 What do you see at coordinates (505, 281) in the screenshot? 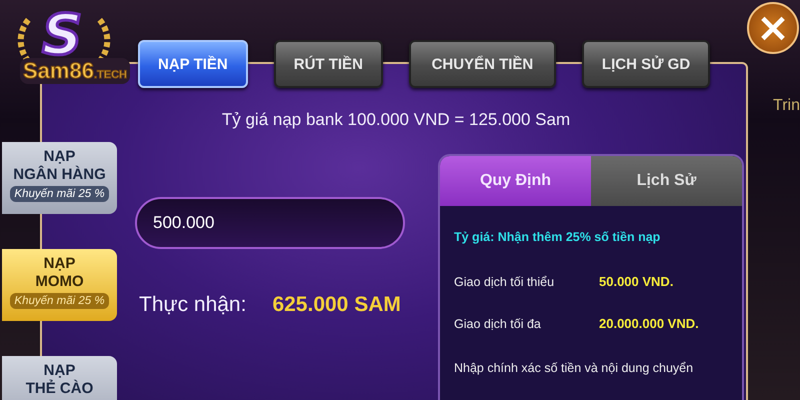
I see `limit-label: Giao dịch tối thiểu` at bounding box center [505, 281].